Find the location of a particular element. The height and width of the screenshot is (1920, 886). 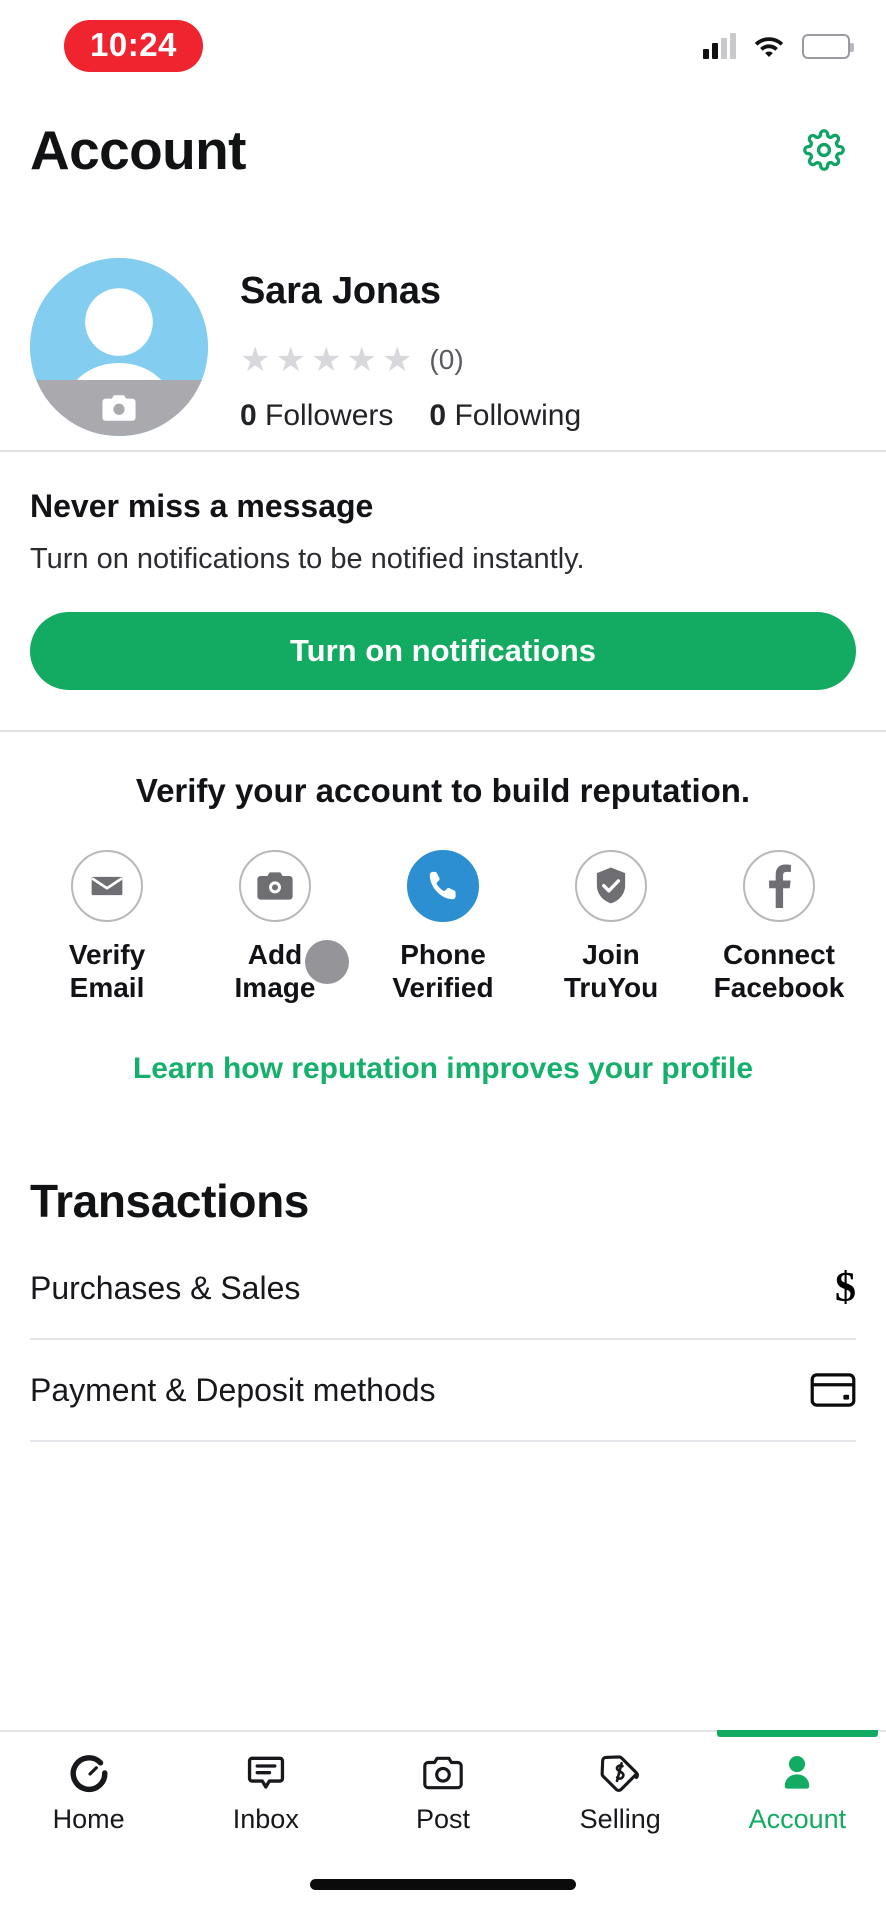

avatar-camera-overlay is located at coordinates (119, 408).